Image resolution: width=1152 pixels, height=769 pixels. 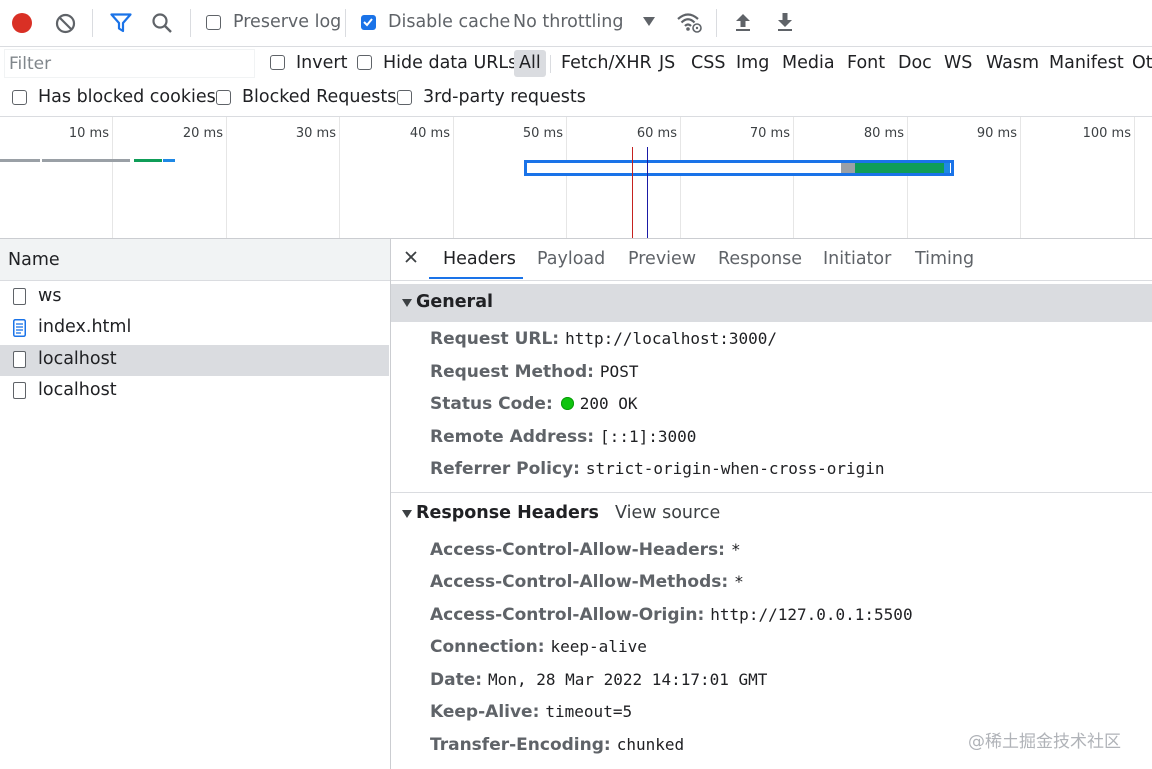 What do you see at coordinates (1044, 742) in the screenshot?
I see `watermark: @稀土掘金技术社区` at bounding box center [1044, 742].